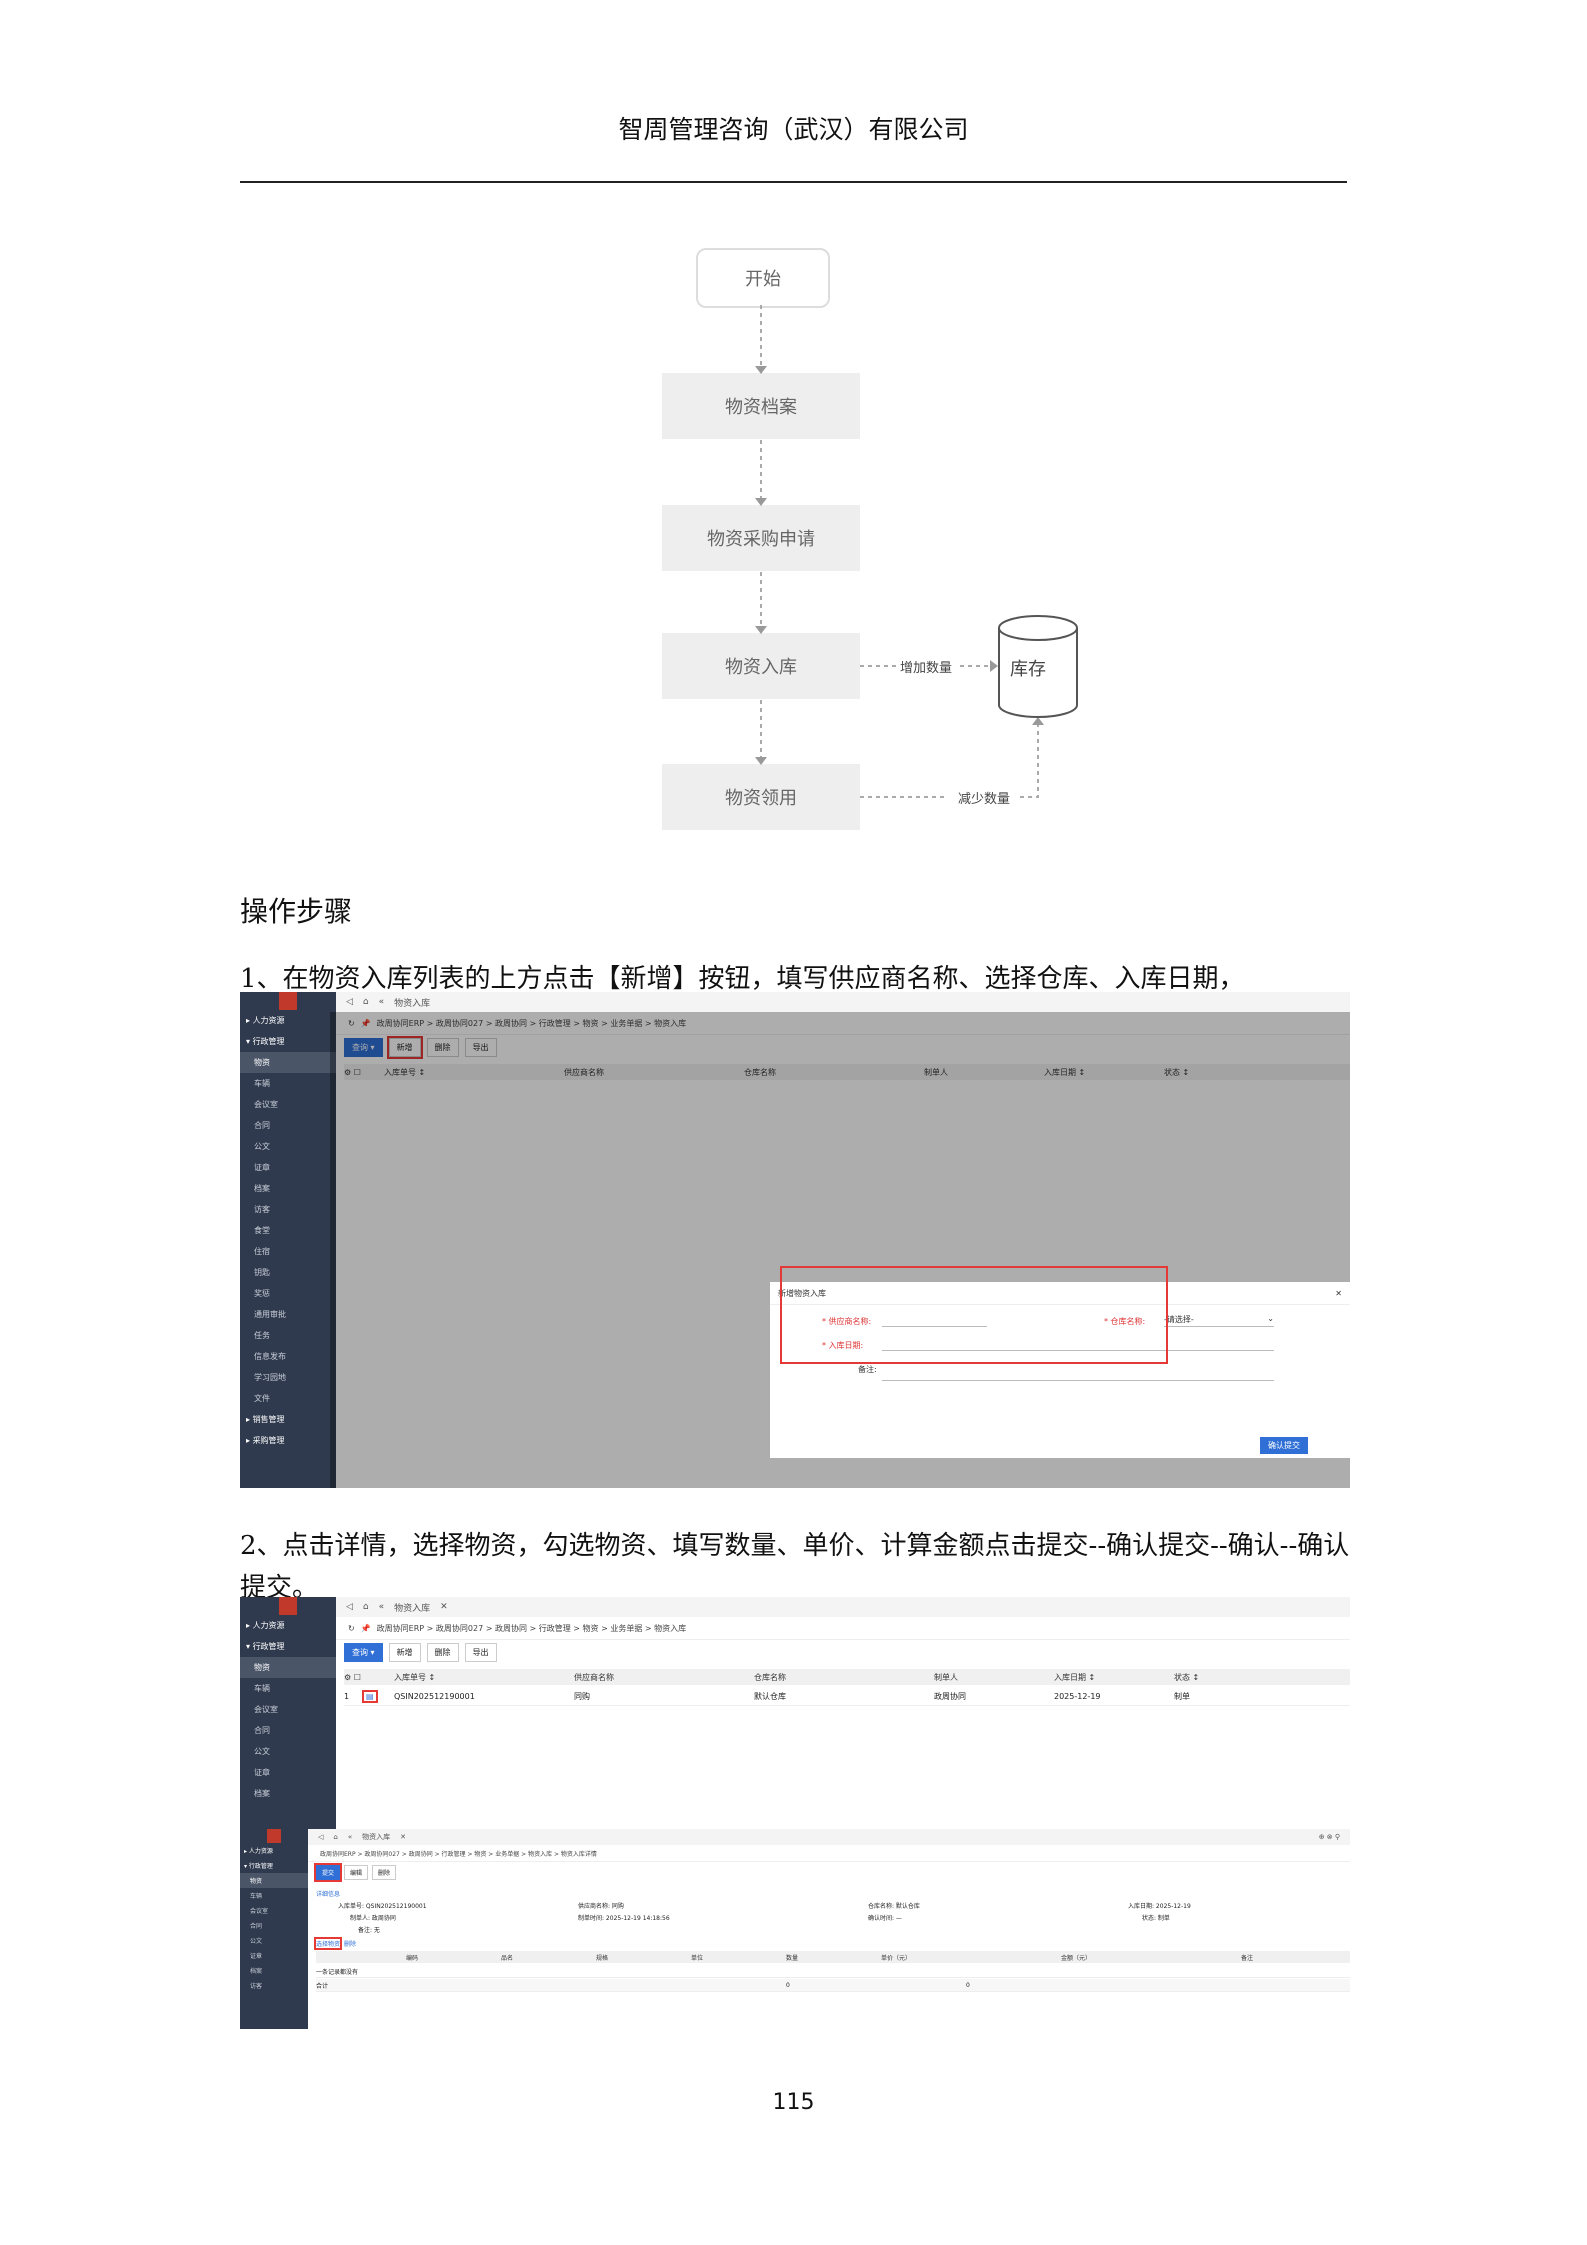  I want to click on cell-status: 制单, so click(1182, 1696).